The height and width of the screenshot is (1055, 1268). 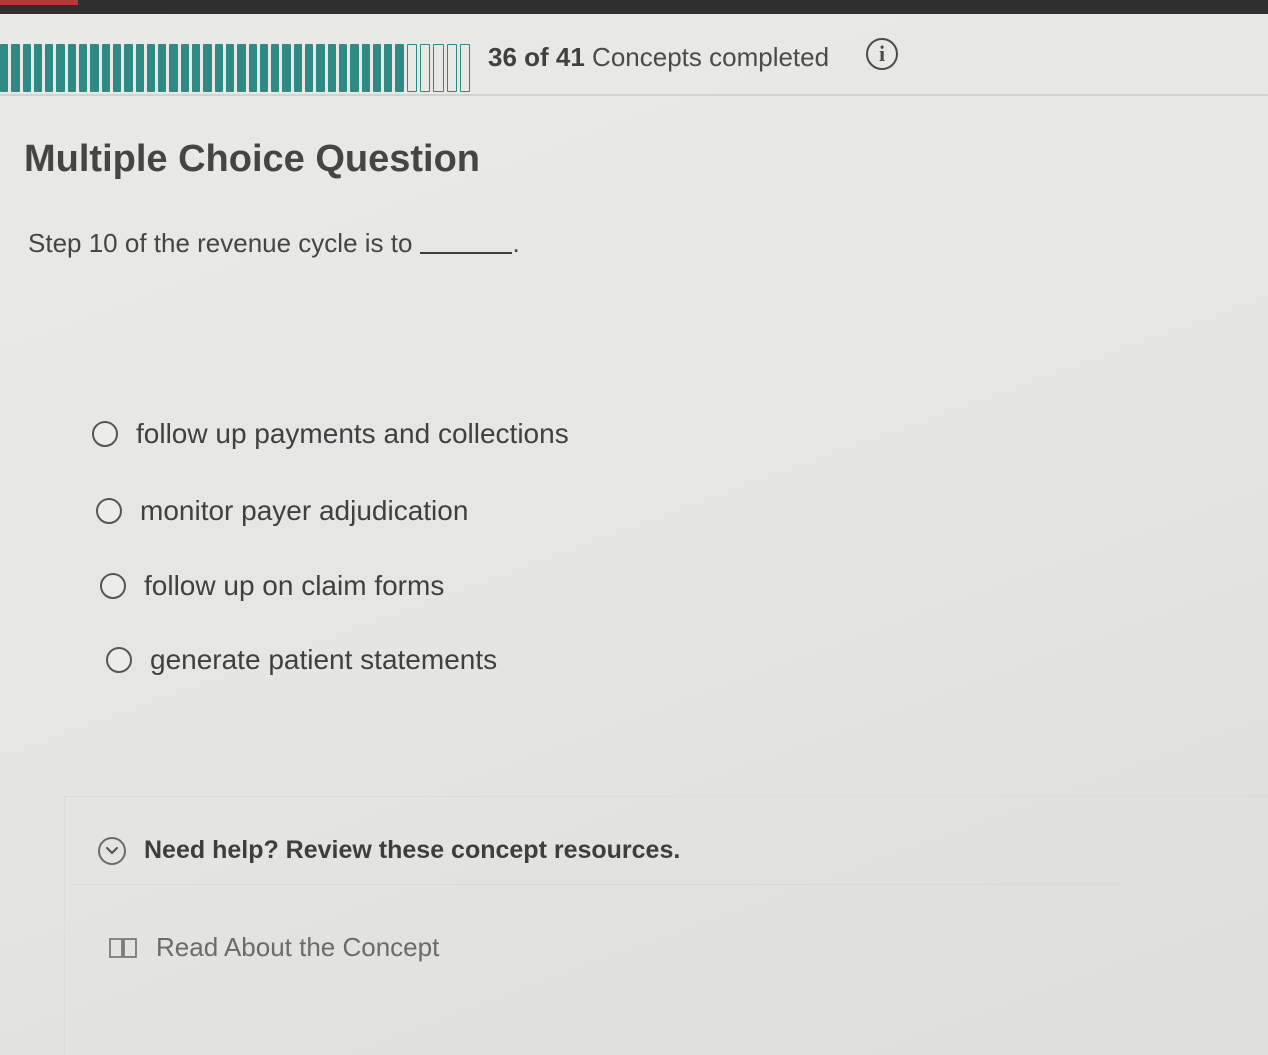 I want to click on info-icon: i, so click(x=882, y=54).